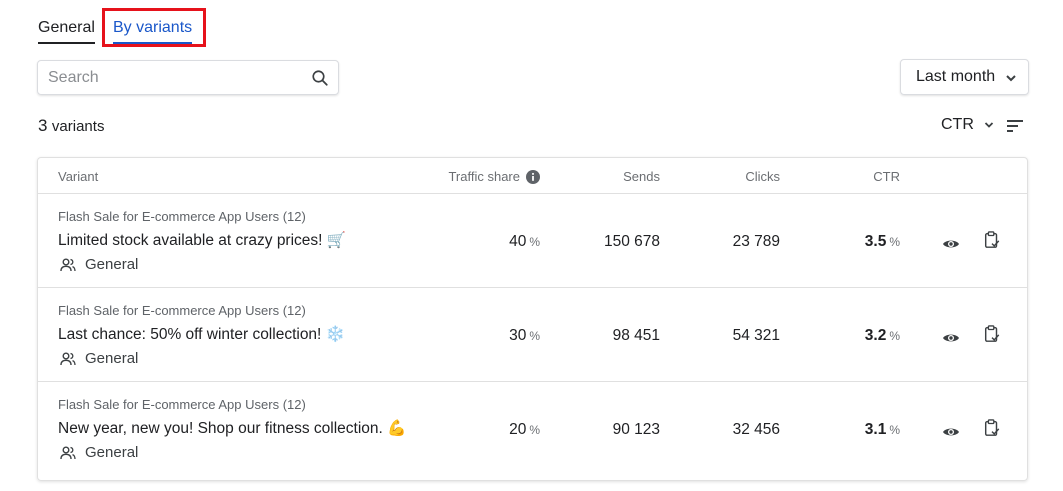 The height and width of the screenshot is (491, 1063). I want to click on variant-count-label: variants, so click(78, 126).